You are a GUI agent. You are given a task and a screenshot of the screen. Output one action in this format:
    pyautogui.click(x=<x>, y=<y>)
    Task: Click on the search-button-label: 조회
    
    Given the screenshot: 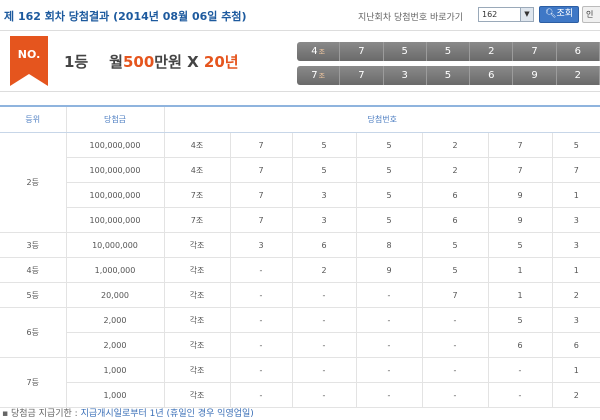 What is the action you would take?
    pyautogui.click(x=564, y=14)
    